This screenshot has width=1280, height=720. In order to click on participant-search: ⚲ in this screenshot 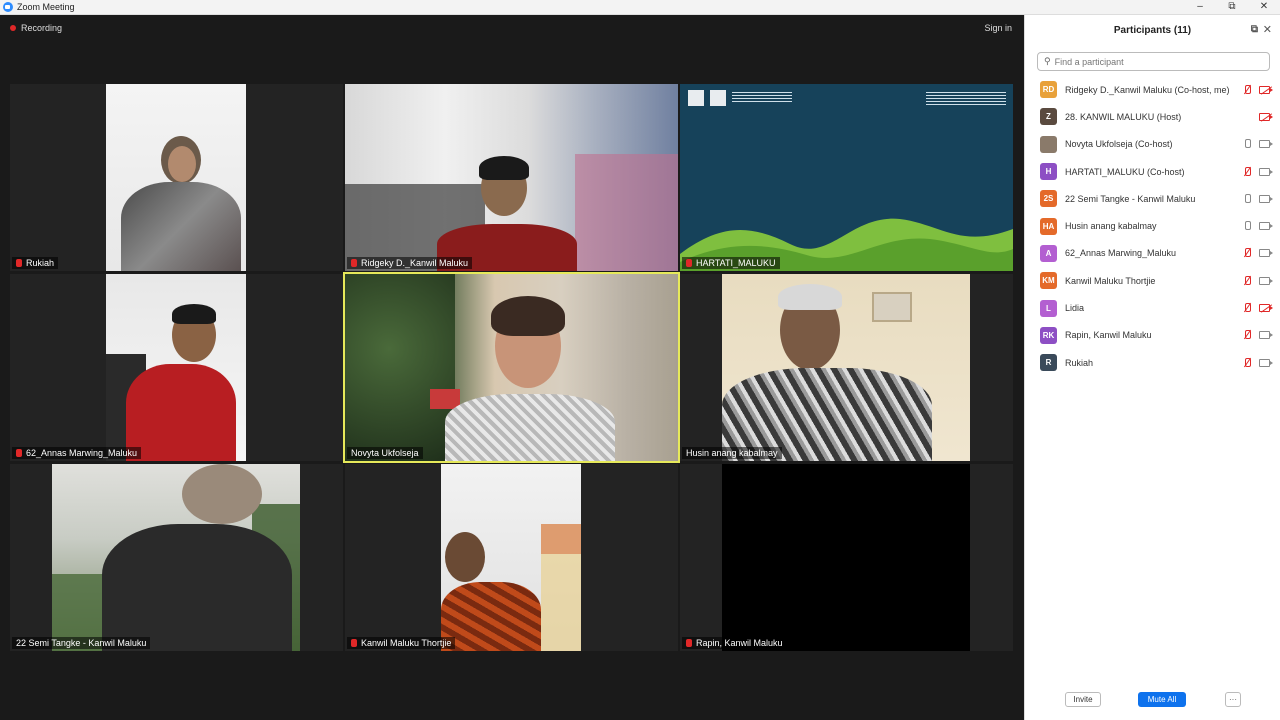, I will do `click(1153, 61)`.